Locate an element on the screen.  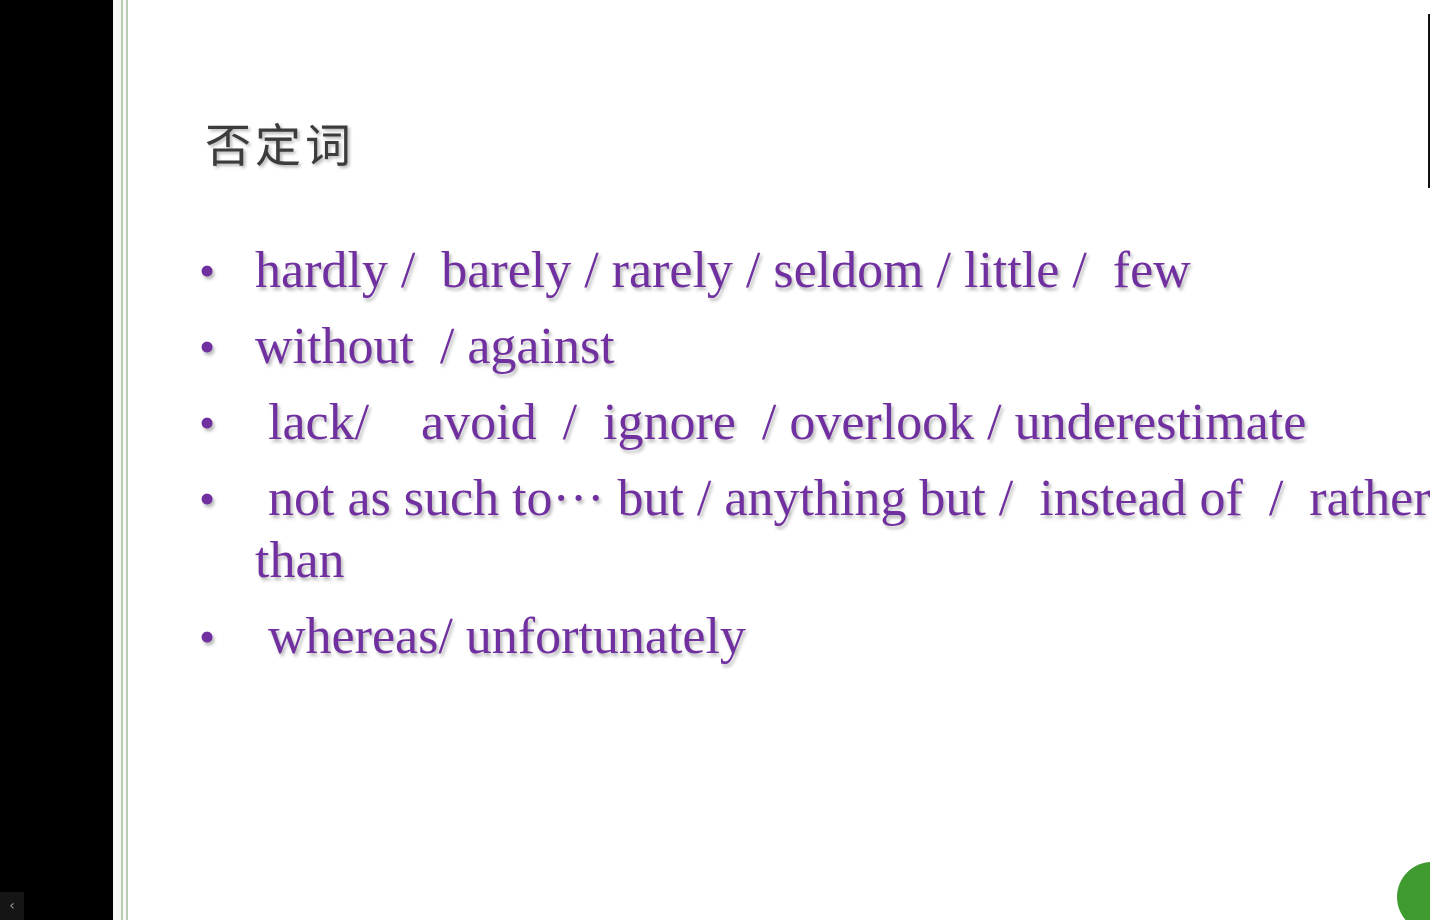
collapse-panel-icon: ‹ is located at coordinates (12, 906).